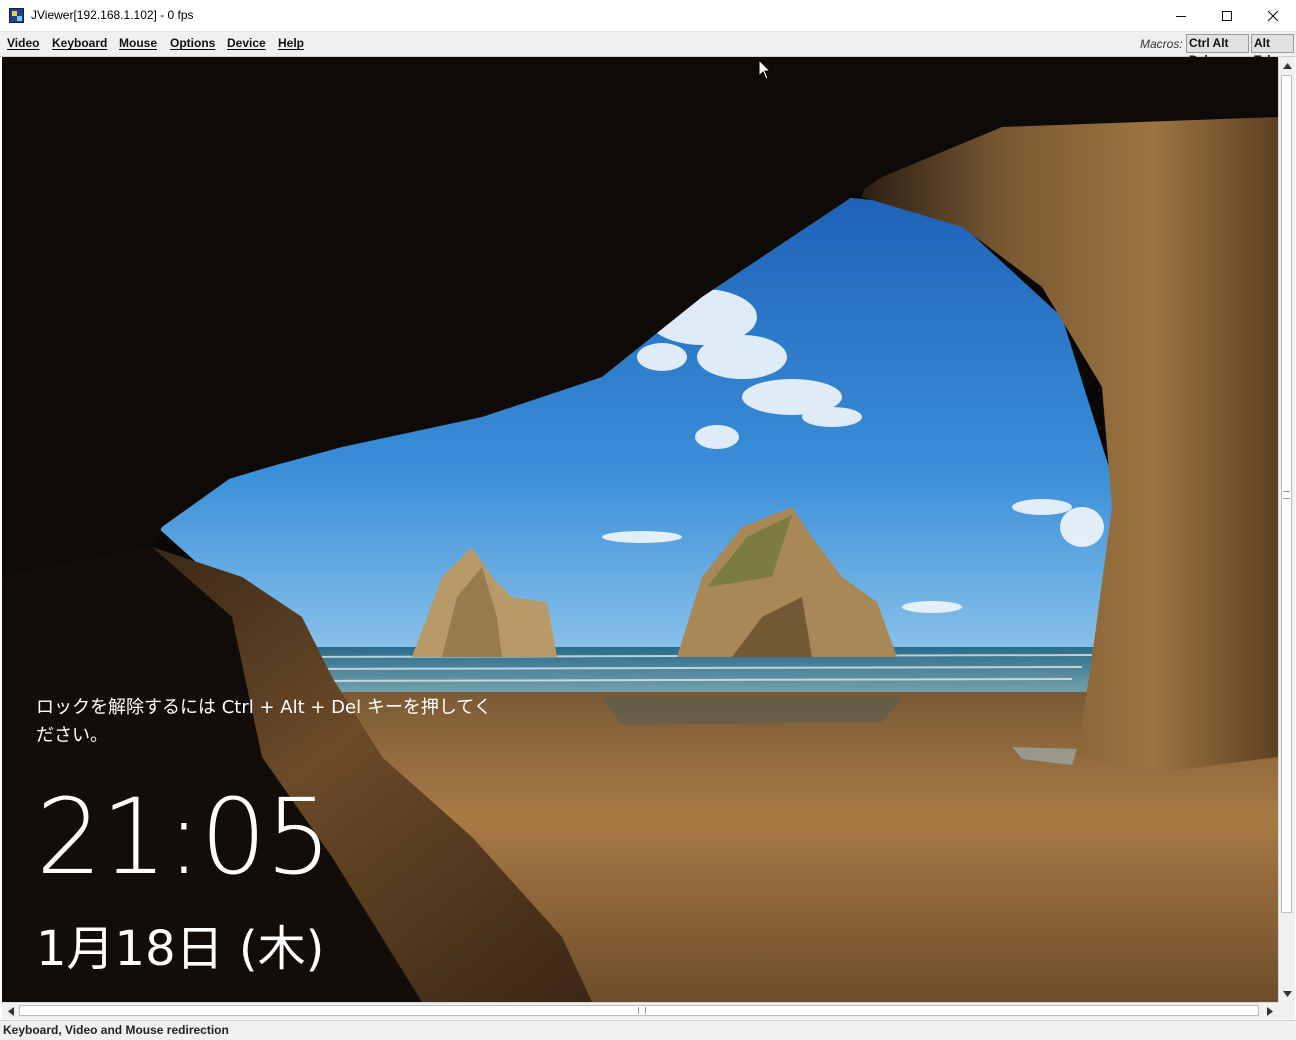 The image size is (1296, 1040). I want to click on scroll-down-button, so click(1287, 993).